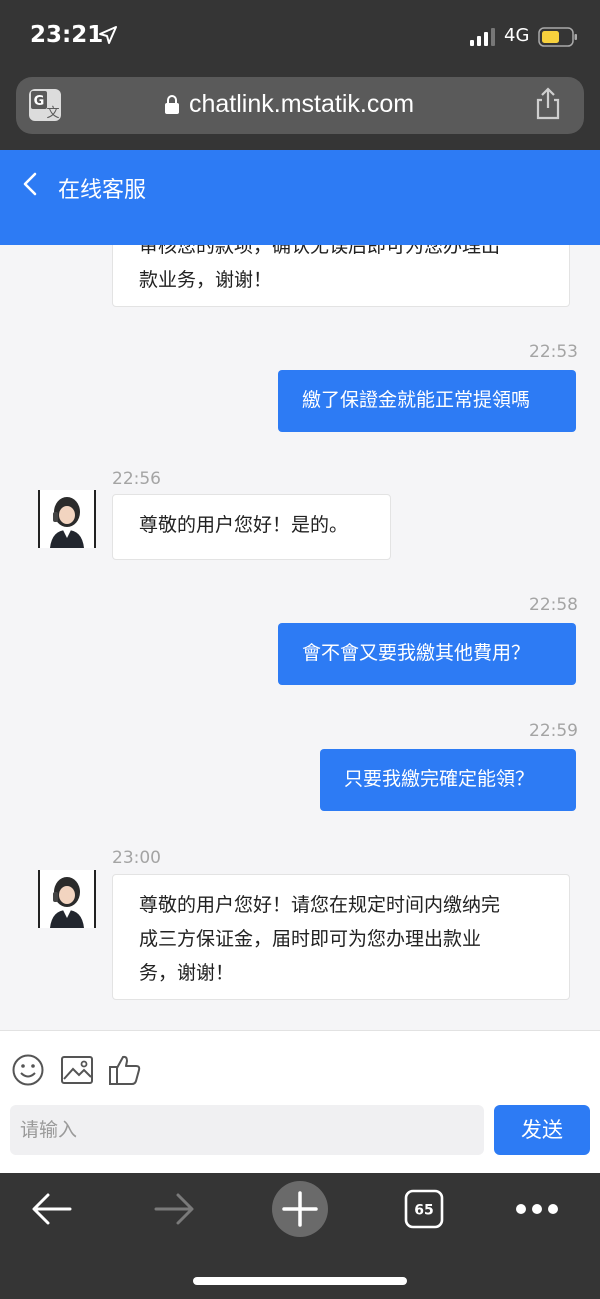  Describe the element at coordinates (172, 104) in the screenshot. I see `lock-icon` at that location.